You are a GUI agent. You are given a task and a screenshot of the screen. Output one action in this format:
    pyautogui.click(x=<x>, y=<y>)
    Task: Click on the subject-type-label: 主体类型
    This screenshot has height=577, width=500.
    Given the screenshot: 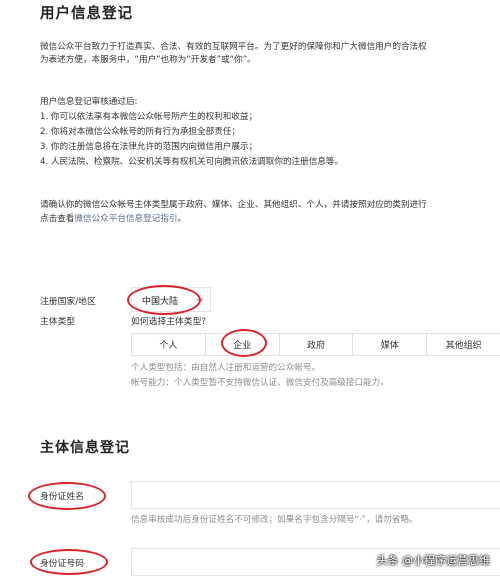 What is the action you would take?
    pyautogui.click(x=58, y=322)
    